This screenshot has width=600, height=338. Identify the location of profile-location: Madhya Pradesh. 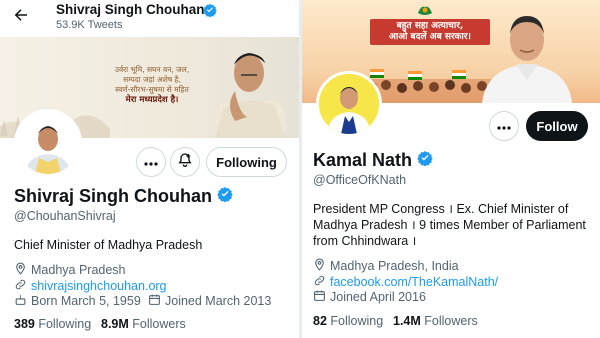
(70, 270).